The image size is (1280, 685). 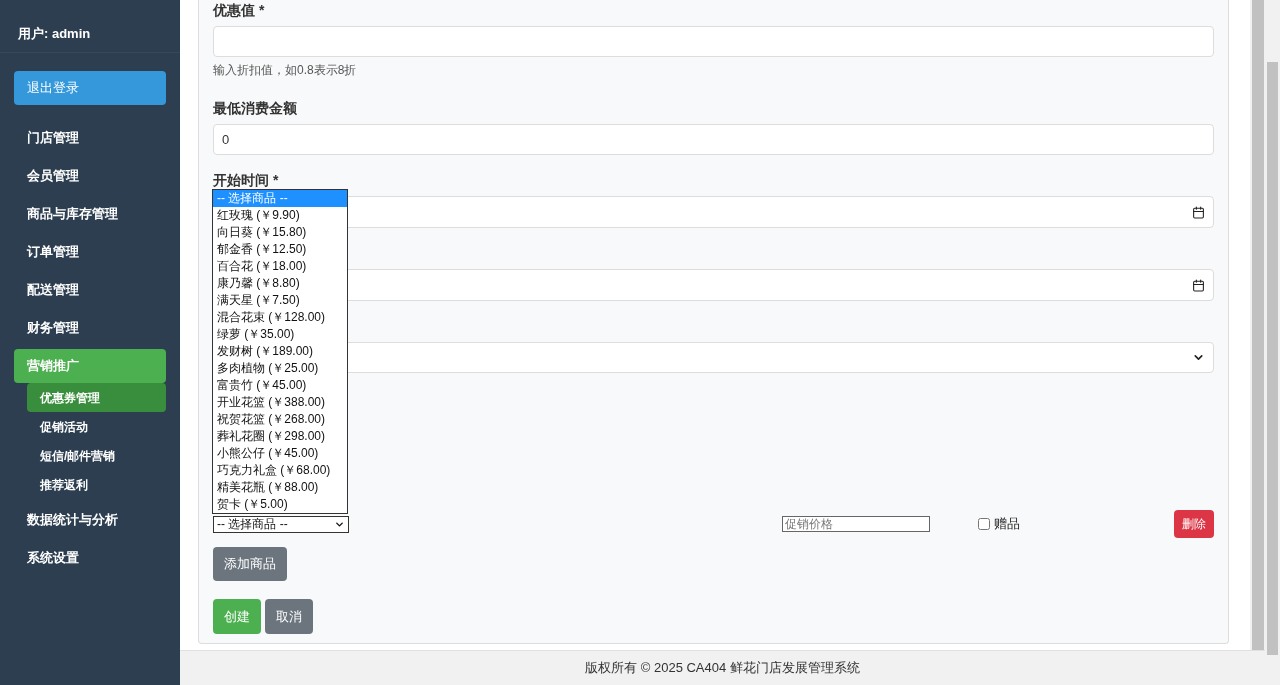 I want to click on field-label: 优惠值 *, so click(x=239, y=10).